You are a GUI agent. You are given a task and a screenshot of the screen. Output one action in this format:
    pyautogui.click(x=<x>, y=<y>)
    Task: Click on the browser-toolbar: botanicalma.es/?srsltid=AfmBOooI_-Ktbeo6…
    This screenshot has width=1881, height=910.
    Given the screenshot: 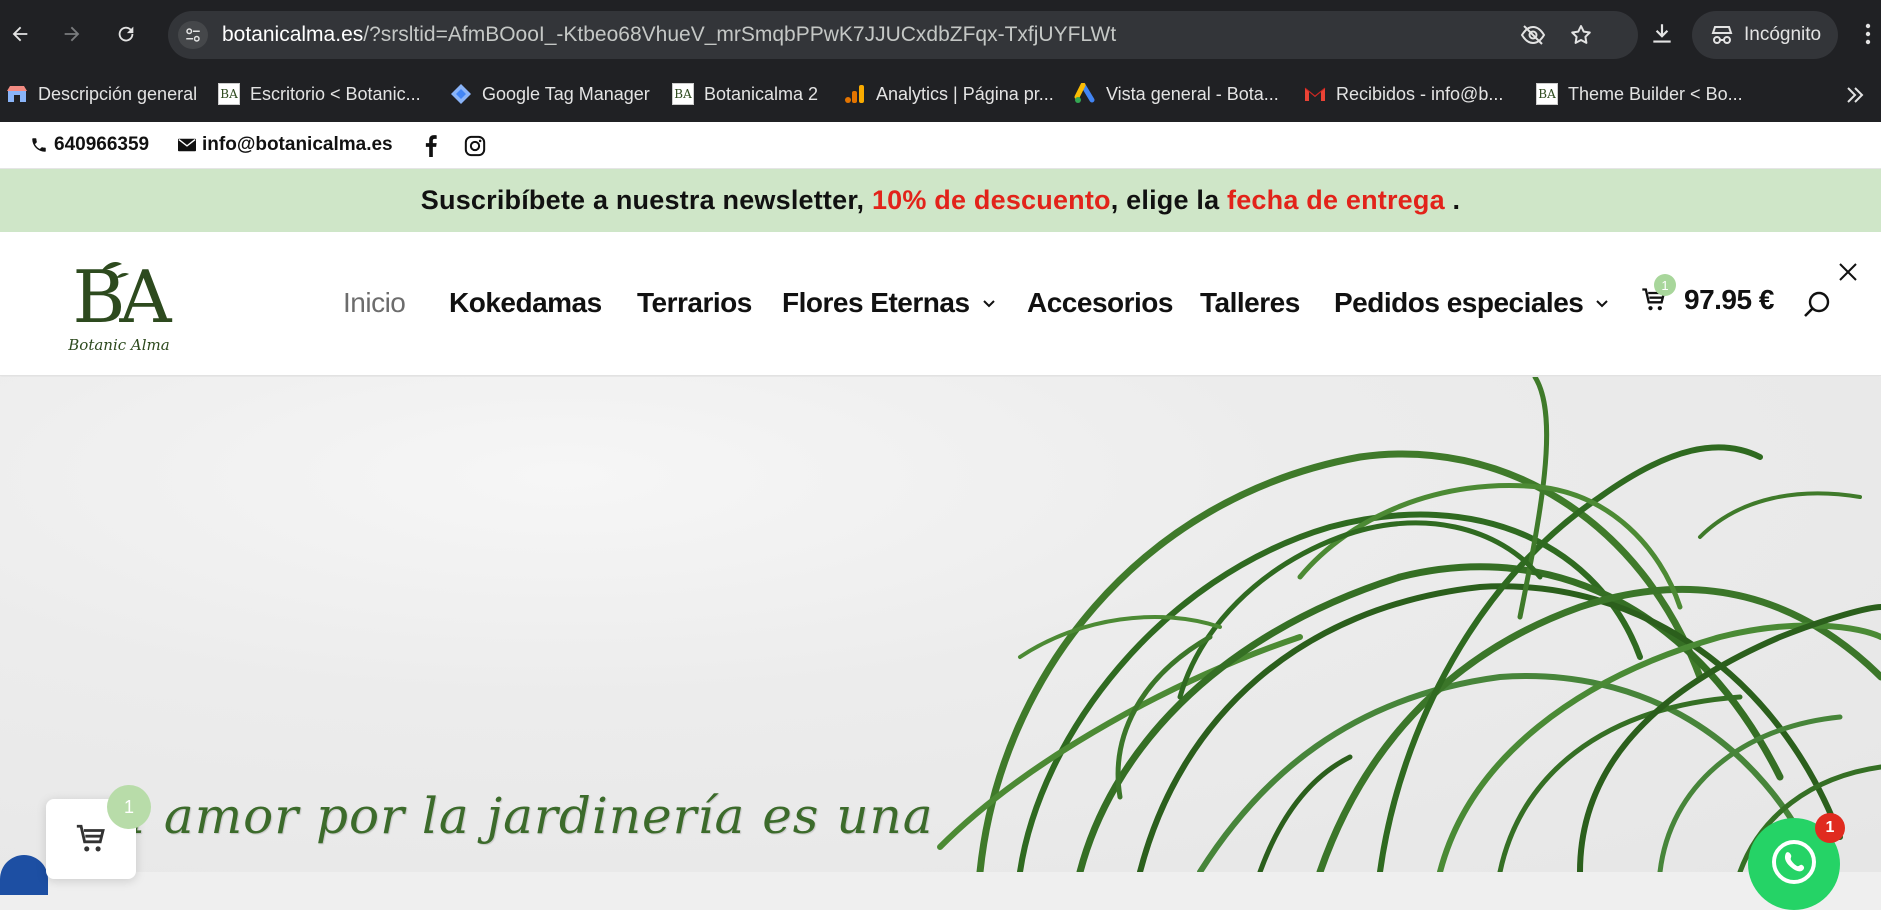 What is the action you would take?
    pyautogui.click(x=940, y=34)
    